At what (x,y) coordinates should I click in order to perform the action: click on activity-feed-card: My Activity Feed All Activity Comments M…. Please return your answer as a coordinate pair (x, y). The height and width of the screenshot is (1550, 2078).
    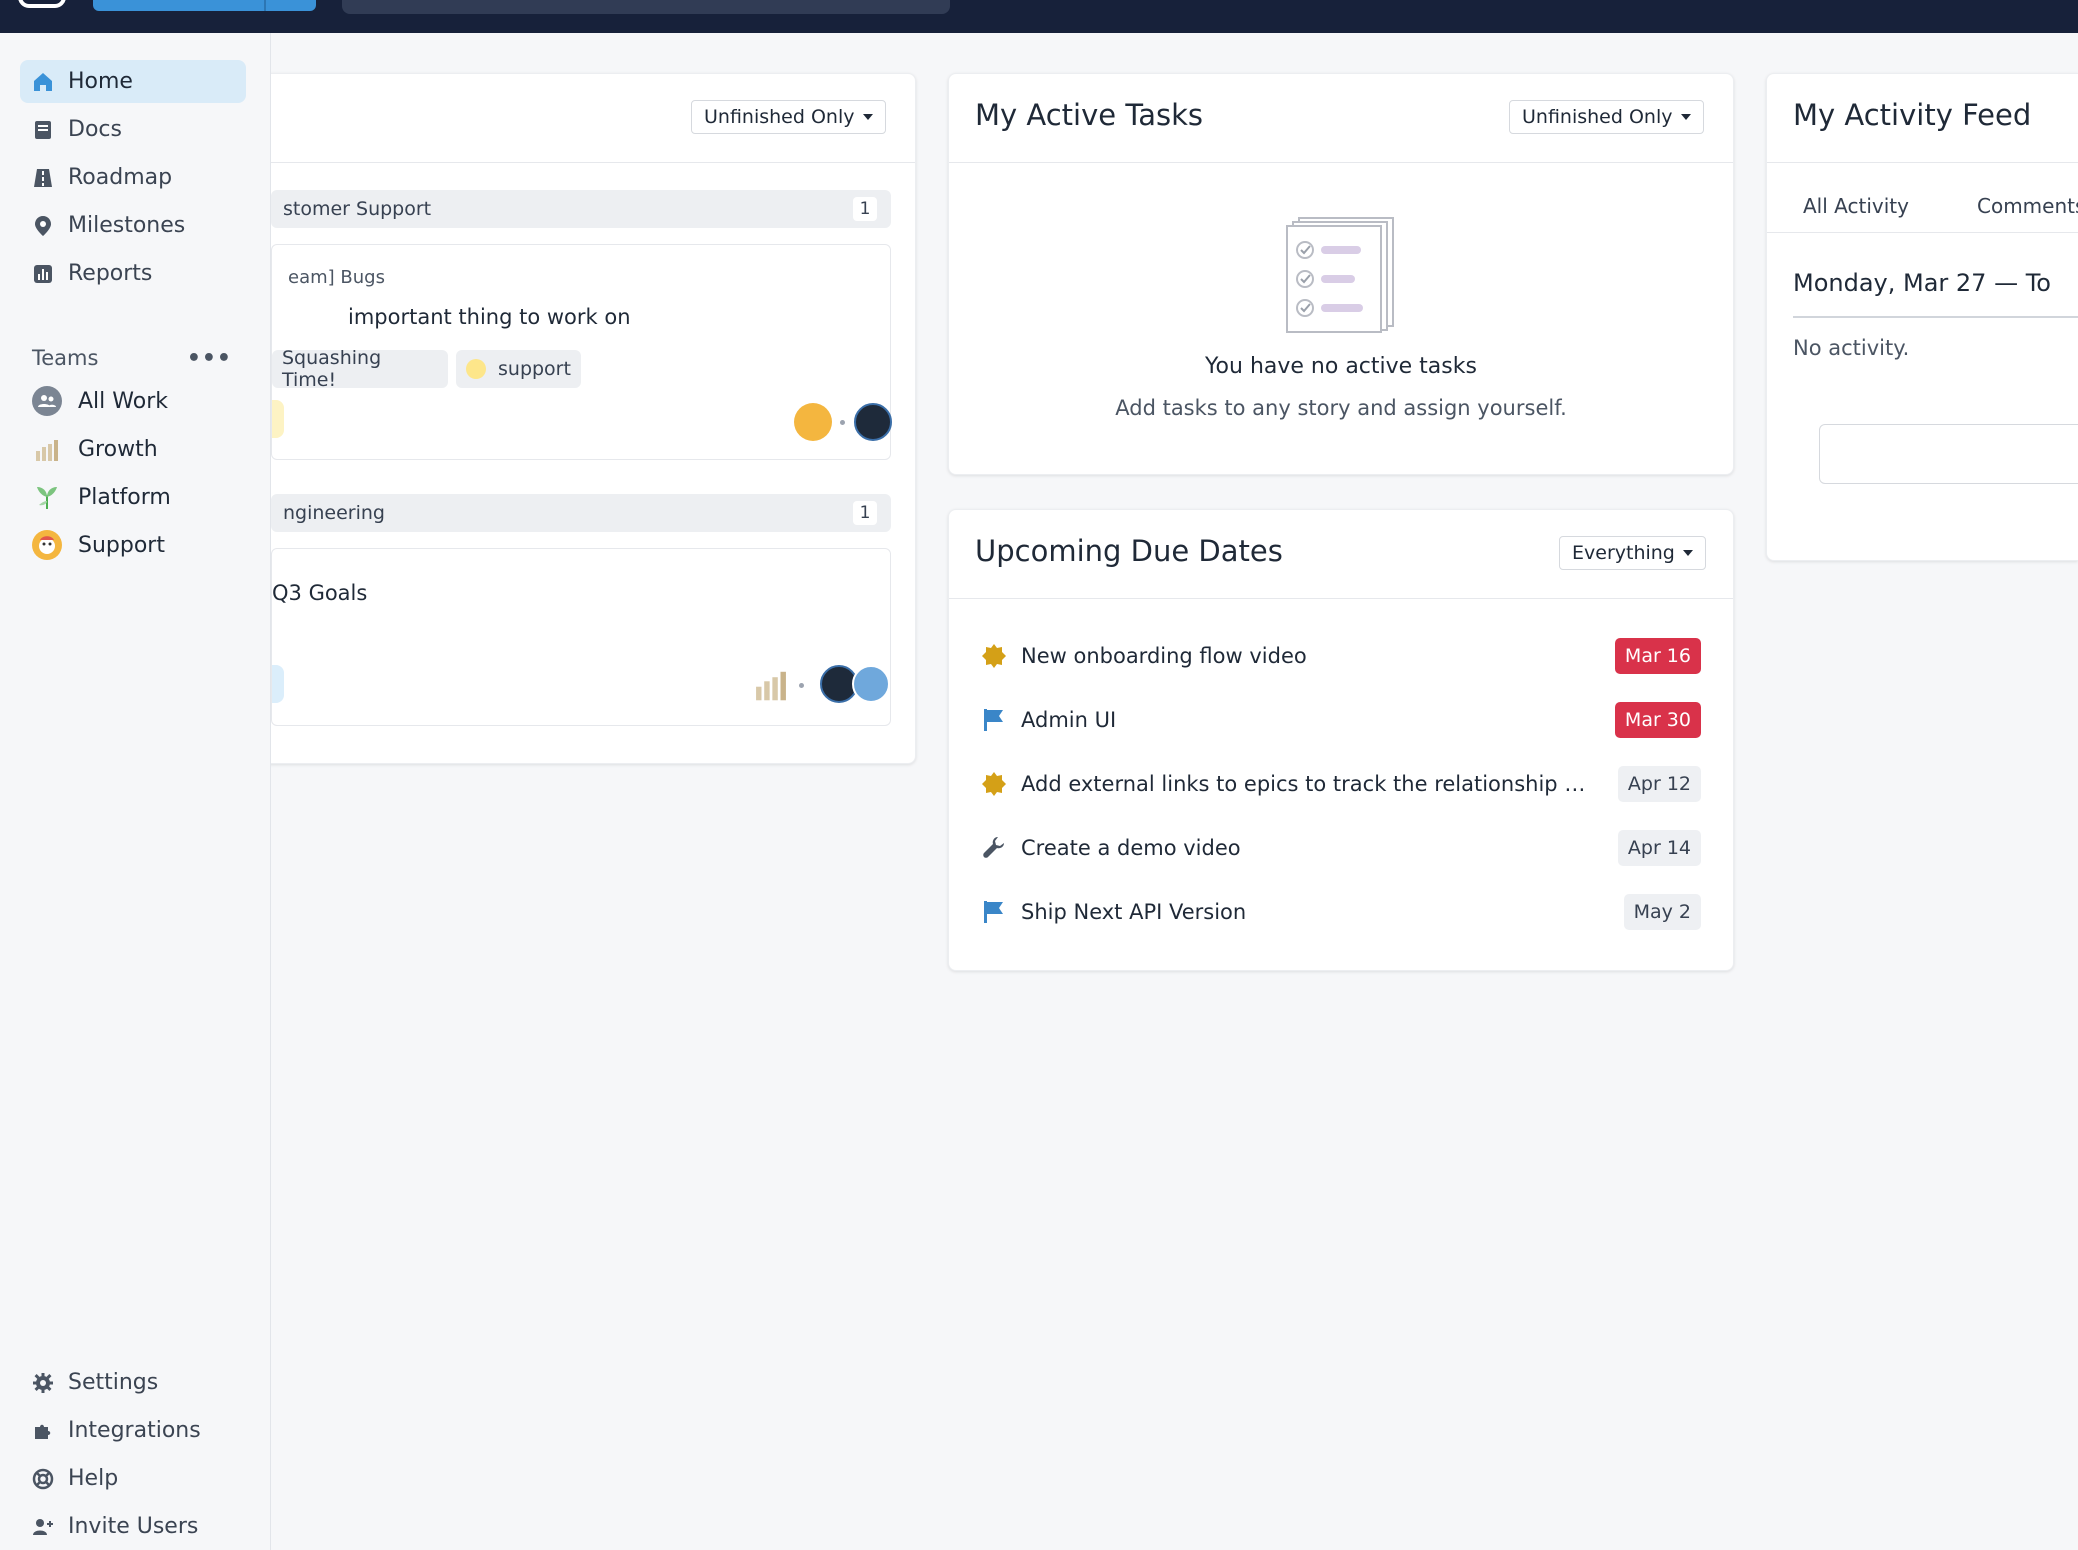
    Looking at the image, I should click on (1922, 317).